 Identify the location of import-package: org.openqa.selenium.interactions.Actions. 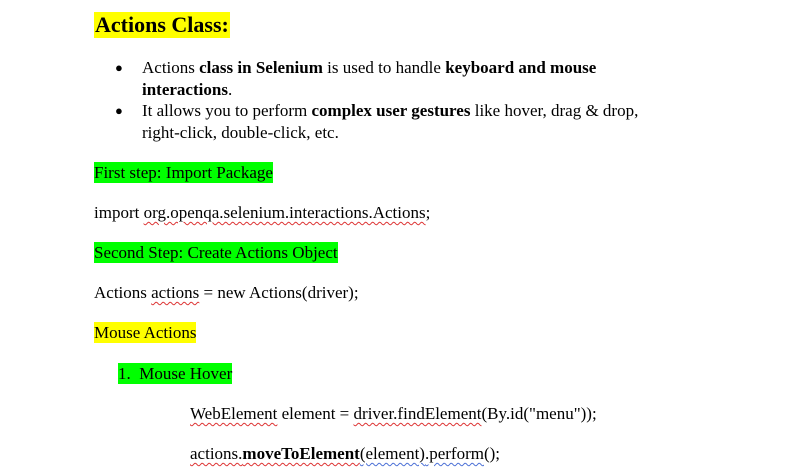
(284, 212).